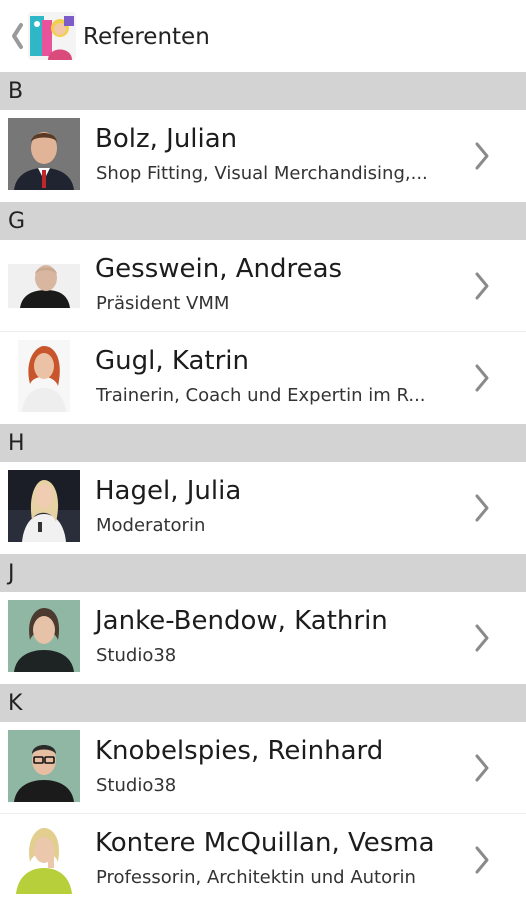  What do you see at coordinates (168, 491) in the screenshot?
I see `referent-name: Hagel, Julia` at bounding box center [168, 491].